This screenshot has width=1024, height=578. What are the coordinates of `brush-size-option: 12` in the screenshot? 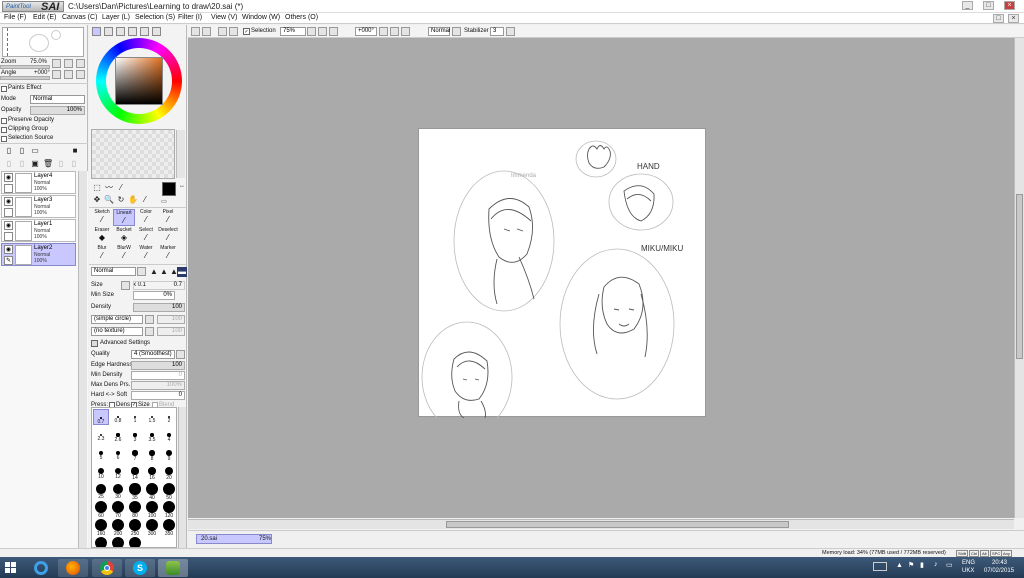 It's located at (118, 471).